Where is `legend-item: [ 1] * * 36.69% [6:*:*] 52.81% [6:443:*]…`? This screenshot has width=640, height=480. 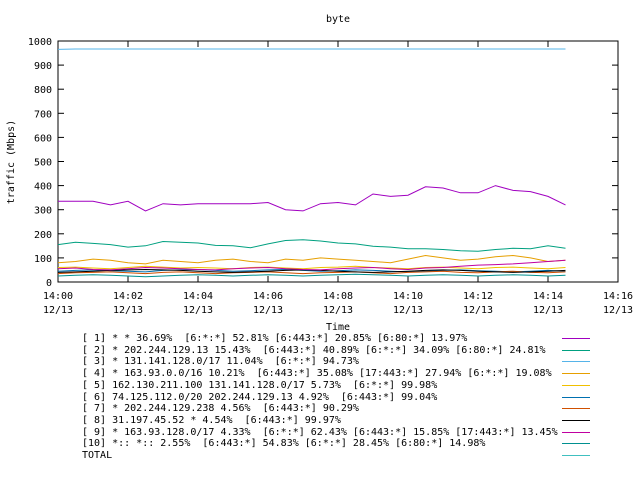 legend-item: [ 1] * * 36.69% [6:*:*] 52.81% [6:443:*]… is located at coordinates (320, 339).